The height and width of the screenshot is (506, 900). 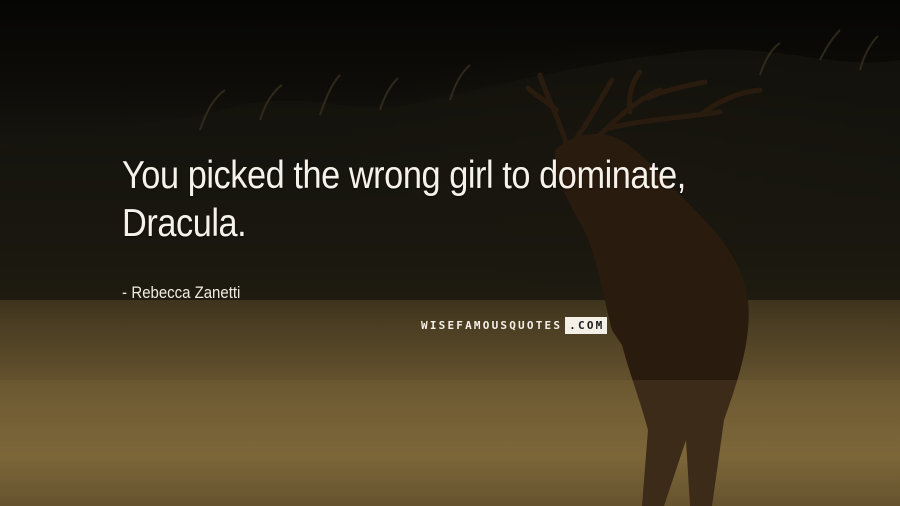 I want to click on watermark-badge: WISEFAMOUSQUOTES .COM, so click(x=513, y=325).